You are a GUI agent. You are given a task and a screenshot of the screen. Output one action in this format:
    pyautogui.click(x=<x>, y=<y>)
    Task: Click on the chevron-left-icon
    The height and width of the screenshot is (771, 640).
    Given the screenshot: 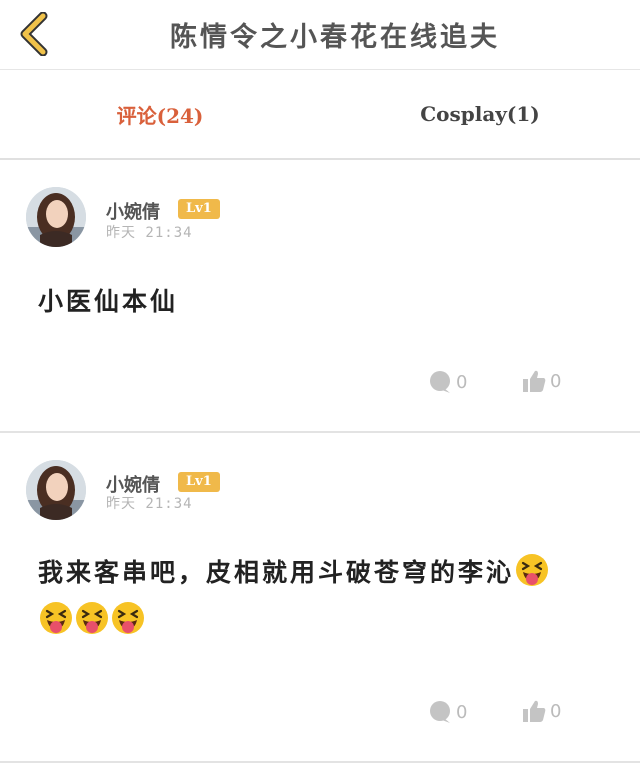 What is the action you would take?
    pyautogui.click(x=34, y=34)
    